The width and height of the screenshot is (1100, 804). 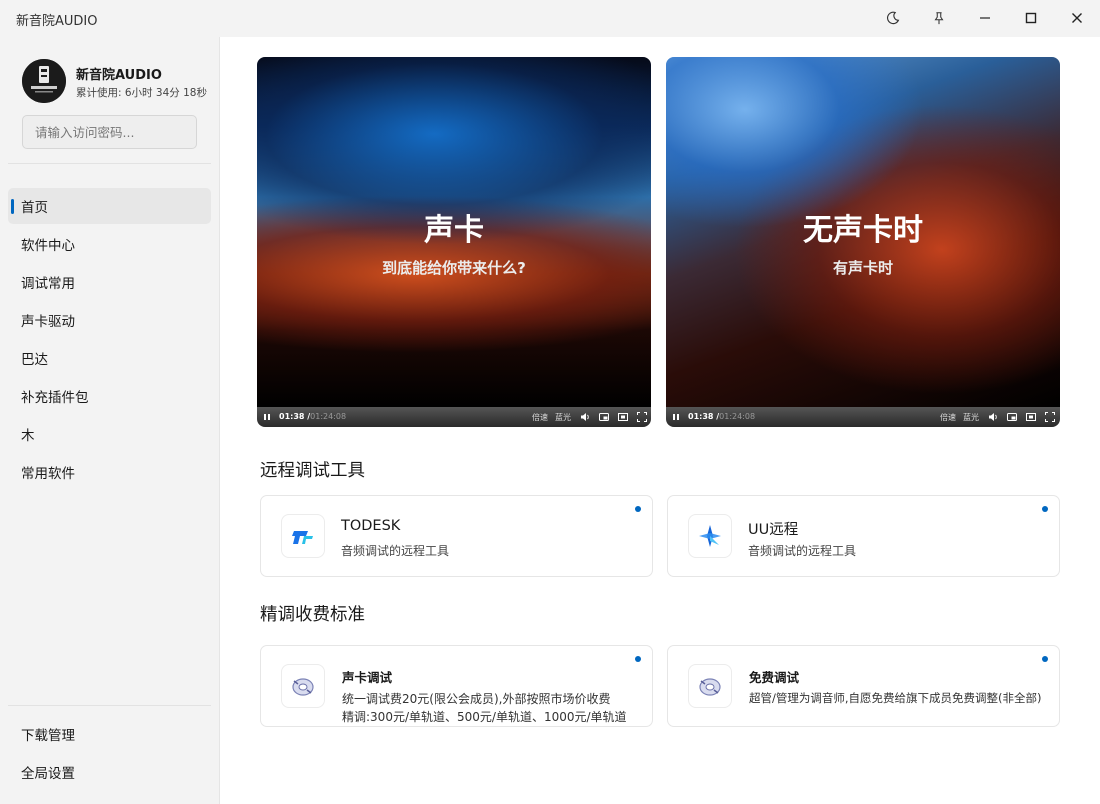 What do you see at coordinates (1031, 18) in the screenshot?
I see `maximize-icon` at bounding box center [1031, 18].